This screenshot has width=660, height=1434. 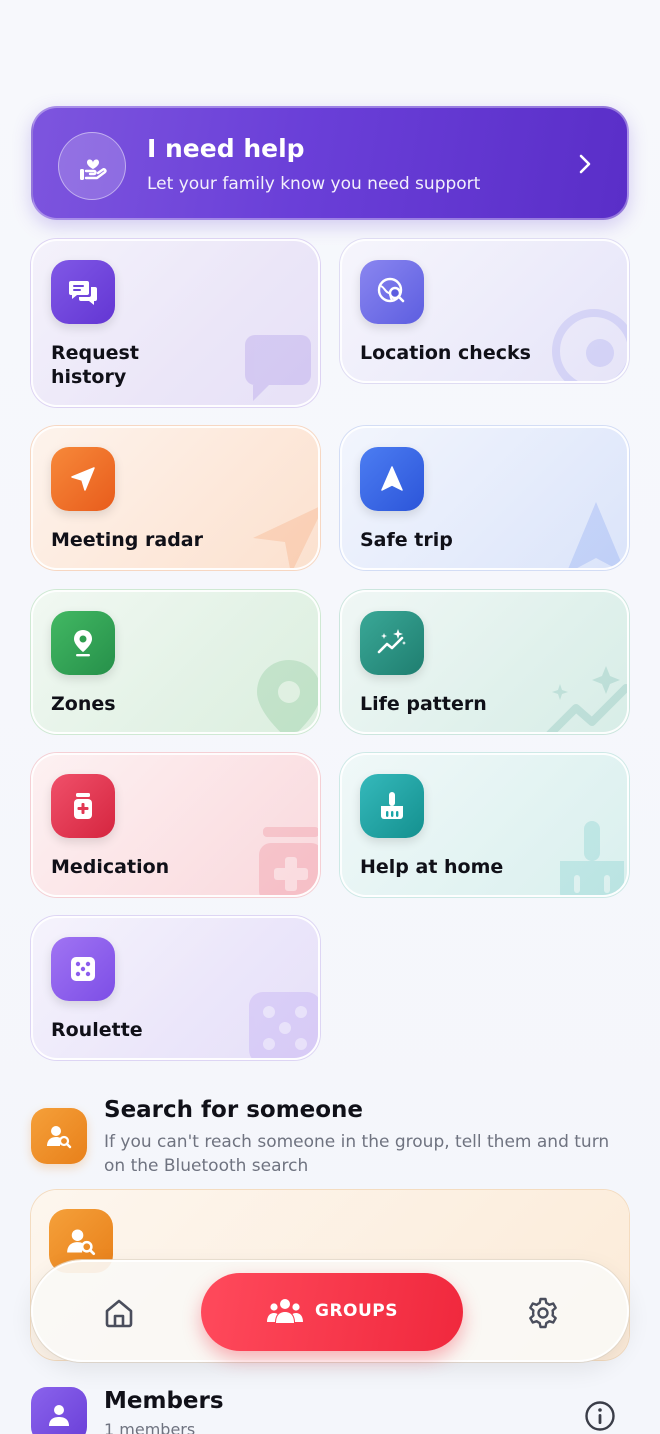 I want to click on chat-bubble-decoration-icon, so click(x=278, y=368).